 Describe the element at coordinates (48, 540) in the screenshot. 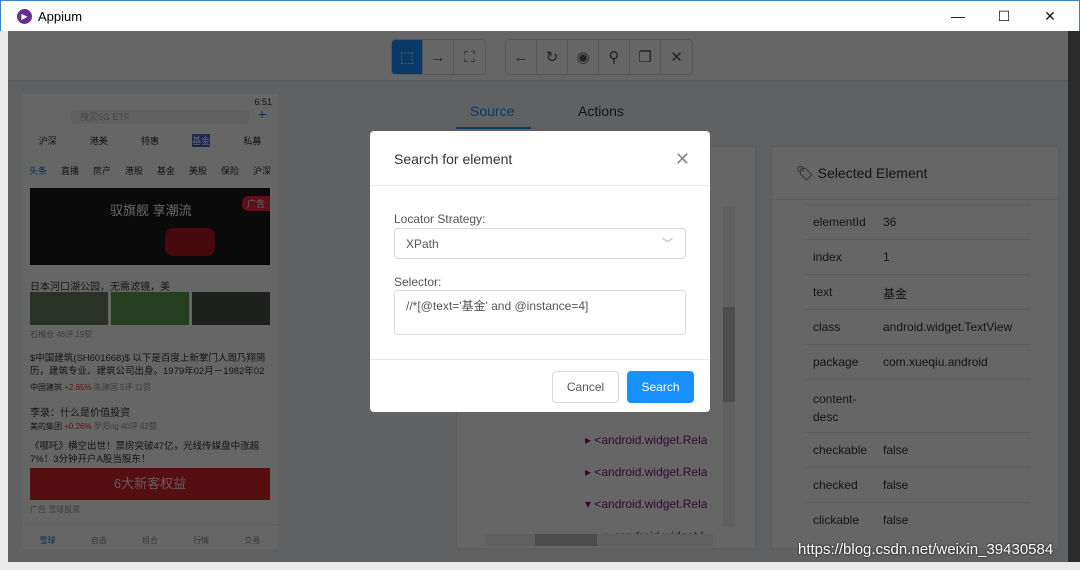

I see `bottom-nav-item: 雪球` at that location.